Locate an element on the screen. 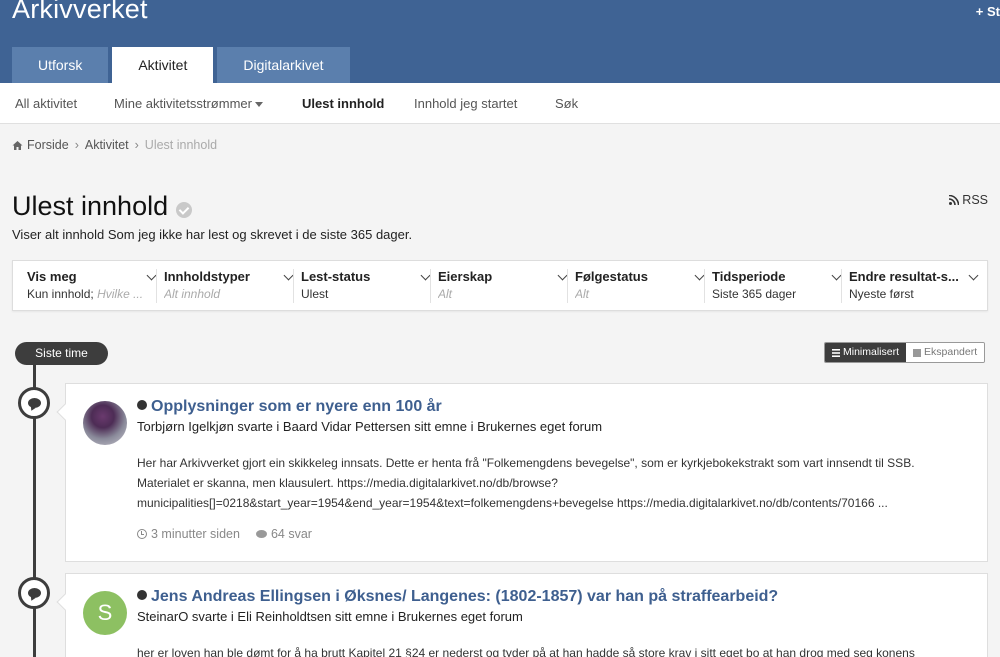 The width and height of the screenshot is (1000, 657). page-title-text: Ulest innhold is located at coordinates (90, 206).